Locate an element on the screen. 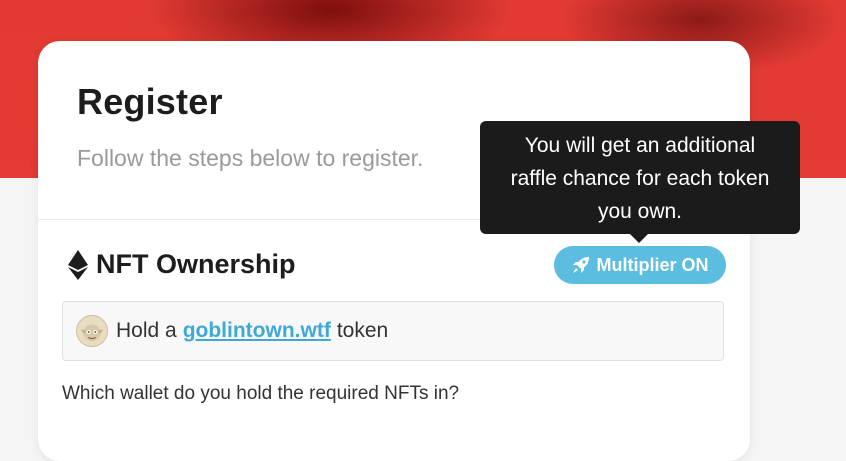  rocket-icon is located at coordinates (580, 265).